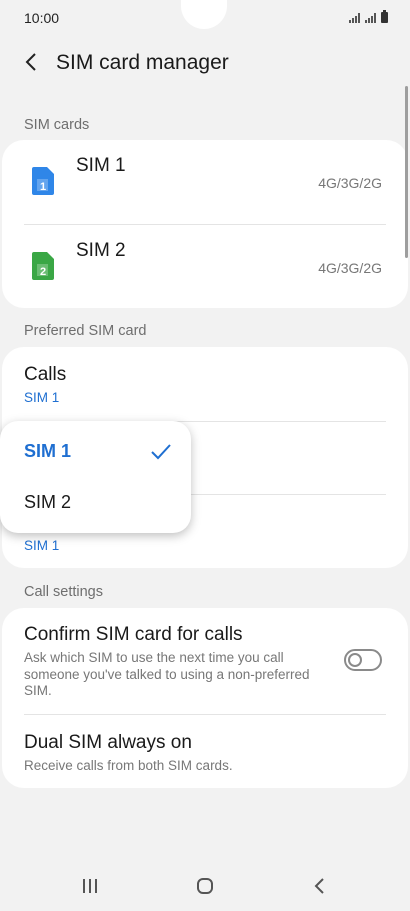  I want to click on page-title: SIM card manager, so click(142, 62).